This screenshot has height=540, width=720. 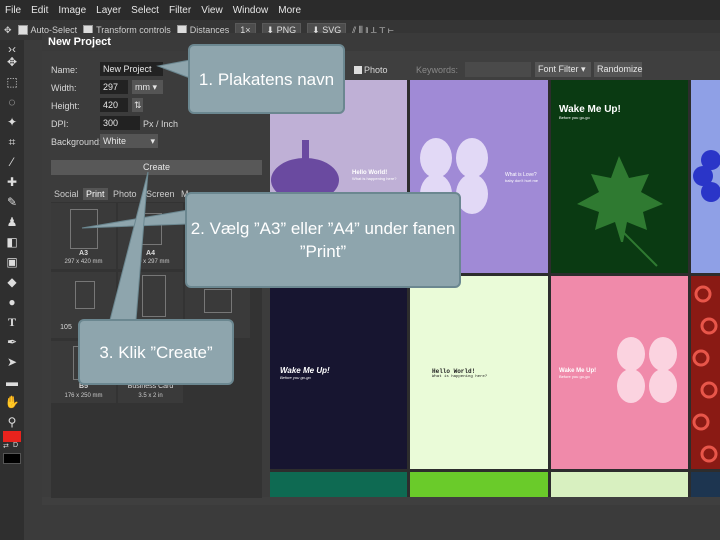 I want to click on tab-social: Social, so click(x=66, y=194).